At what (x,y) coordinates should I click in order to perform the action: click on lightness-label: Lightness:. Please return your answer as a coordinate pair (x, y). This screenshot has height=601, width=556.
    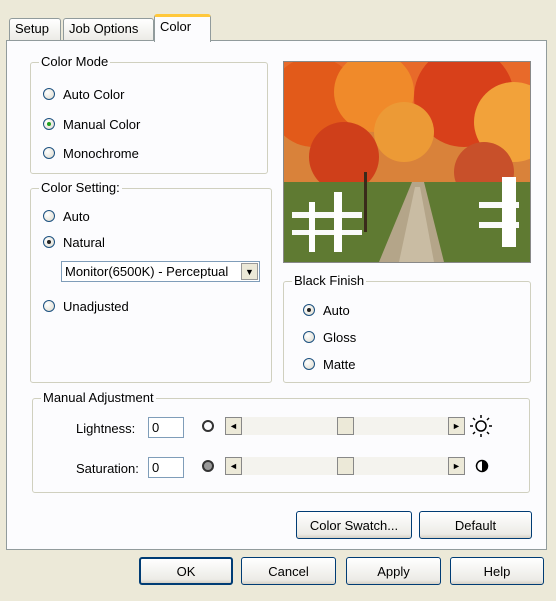
    Looking at the image, I should click on (106, 428).